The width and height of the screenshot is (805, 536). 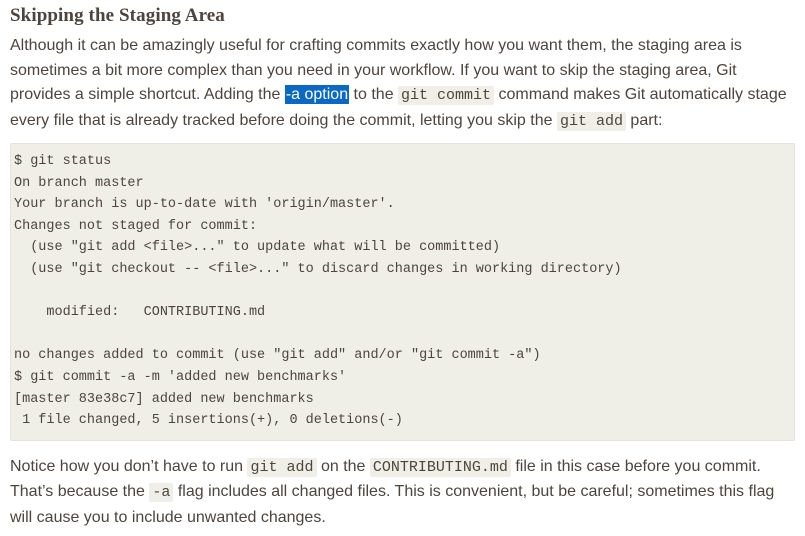 I want to click on code-line: Changes not staged for commit:, so click(x=136, y=226).